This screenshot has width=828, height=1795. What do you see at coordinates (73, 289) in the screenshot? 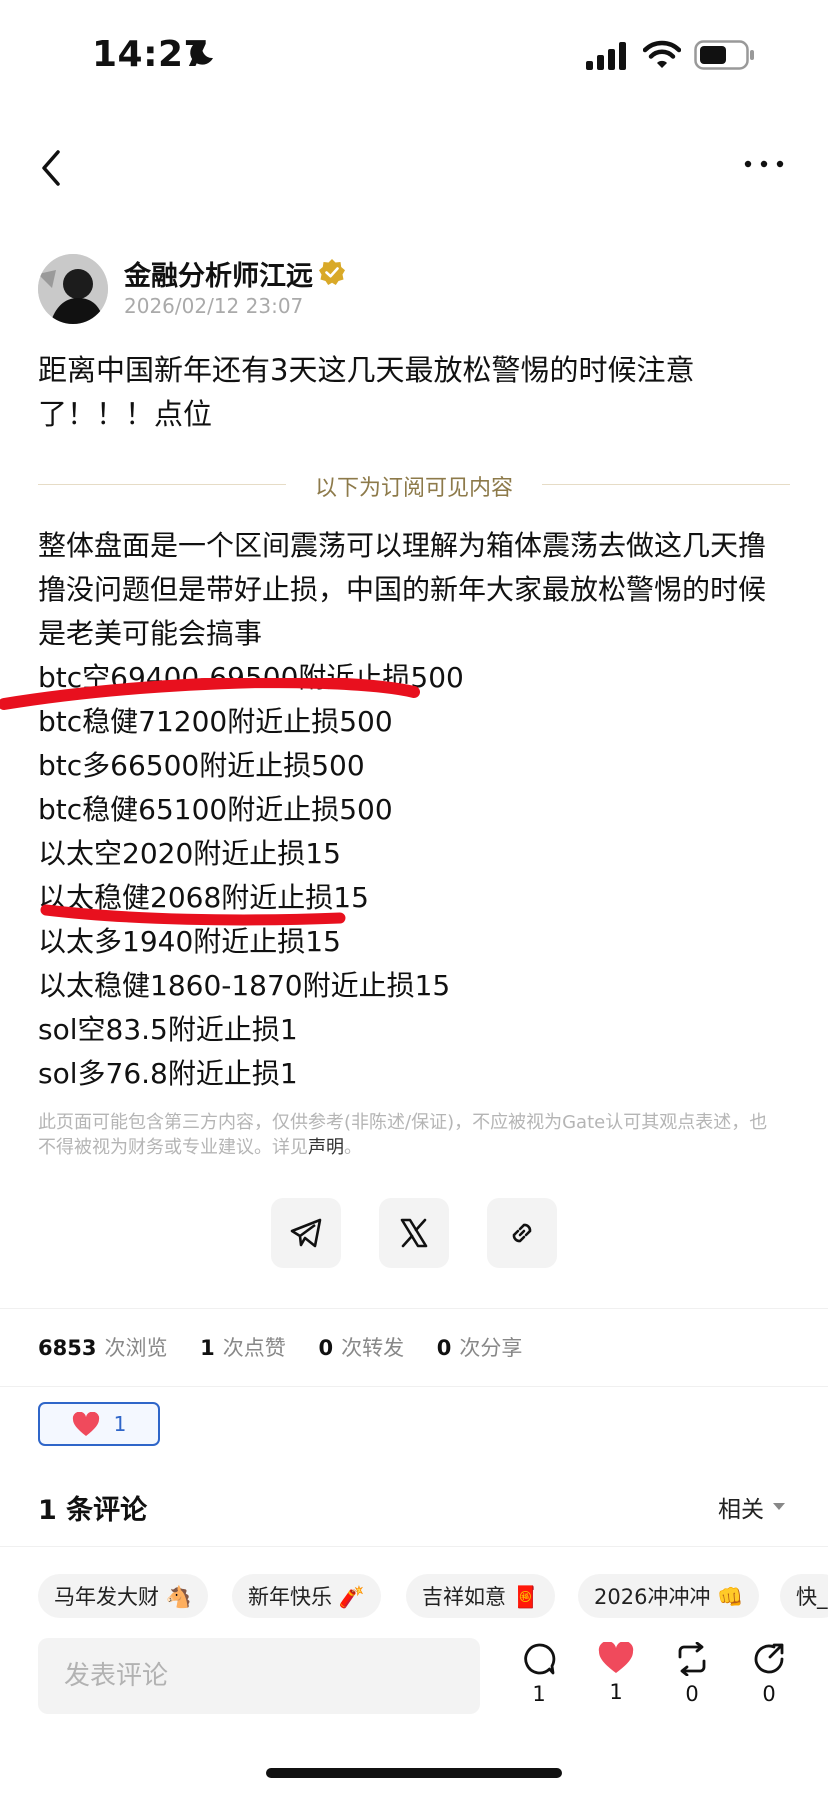
I see `author-avatar` at bounding box center [73, 289].